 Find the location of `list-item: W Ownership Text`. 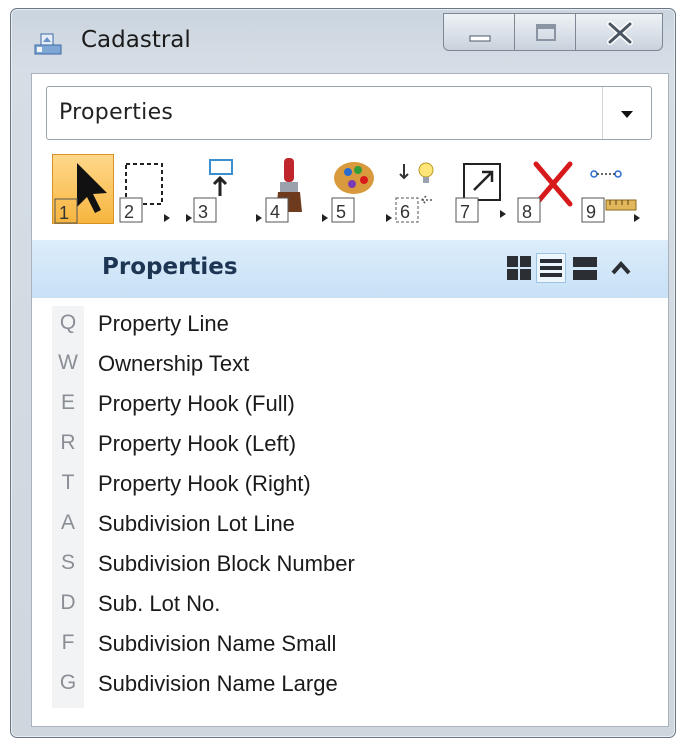

list-item: W Ownership Text is located at coordinates (332, 366).